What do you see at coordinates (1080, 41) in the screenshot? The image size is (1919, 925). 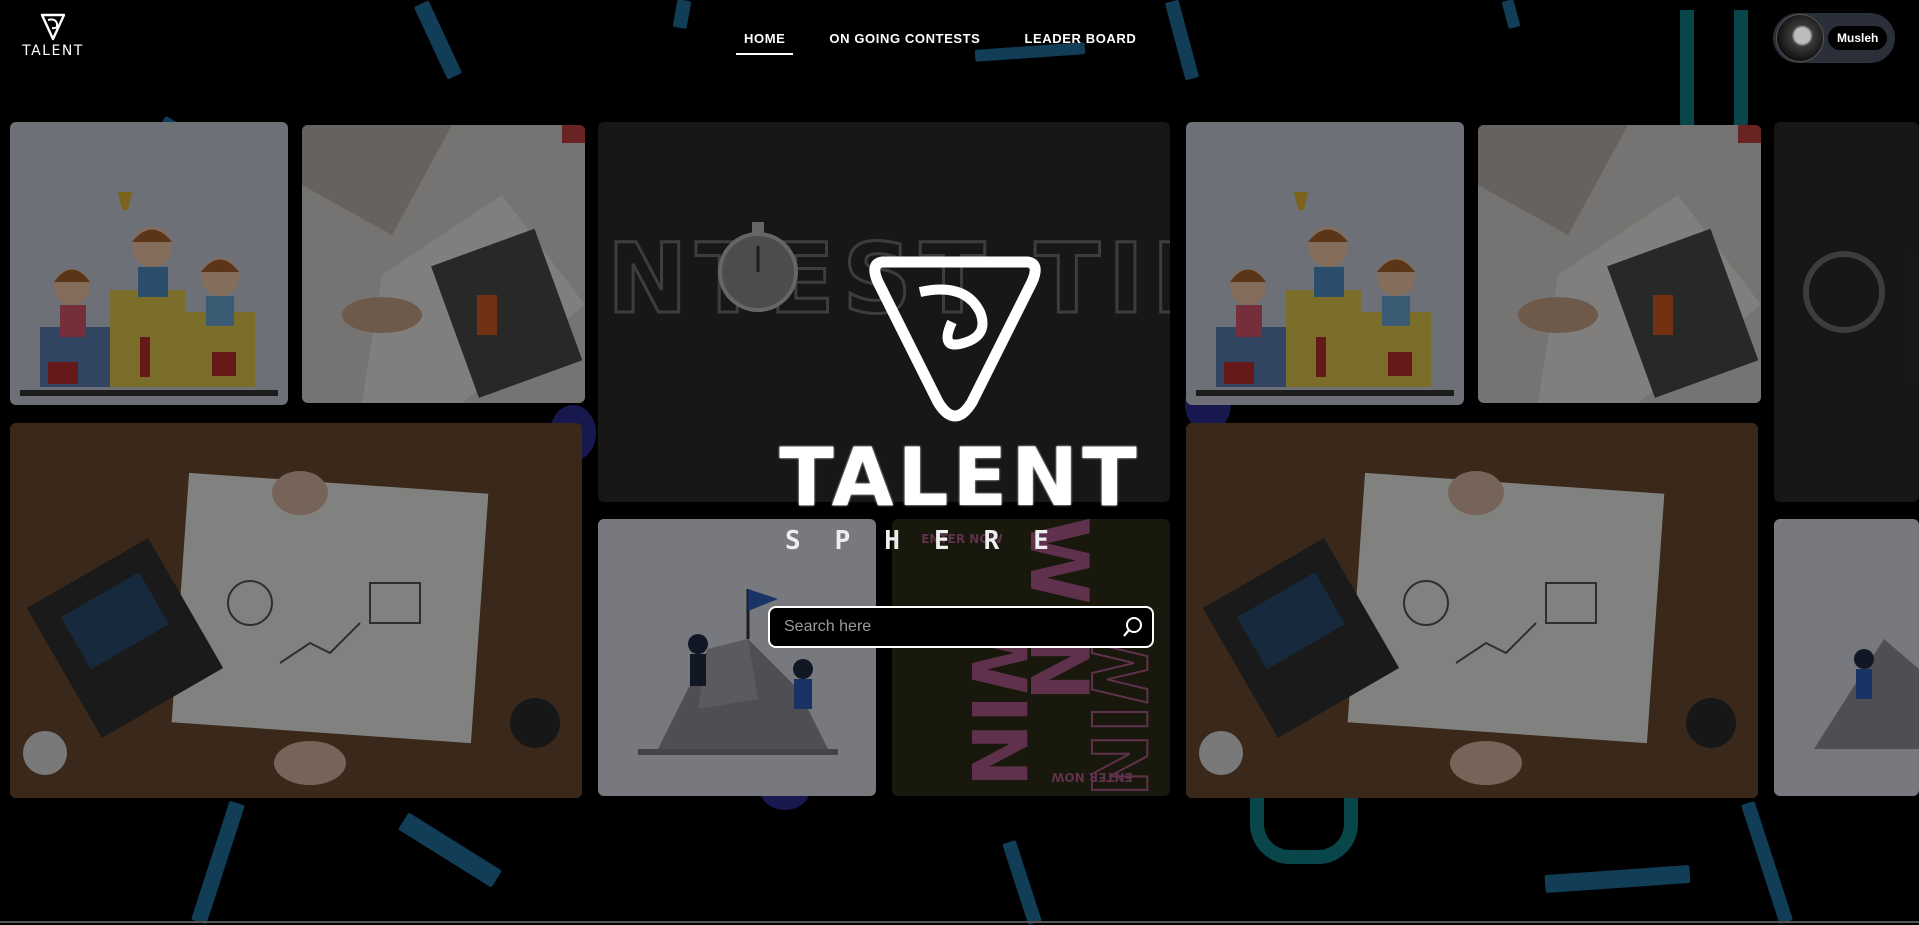 I see `nav-leader-board: LEADER BOARD` at bounding box center [1080, 41].